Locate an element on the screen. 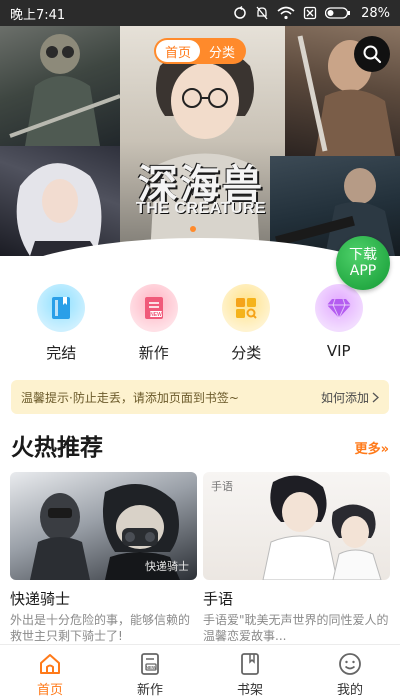 This screenshot has height=700, width=400. category-vip: VIP is located at coordinates (339, 324).